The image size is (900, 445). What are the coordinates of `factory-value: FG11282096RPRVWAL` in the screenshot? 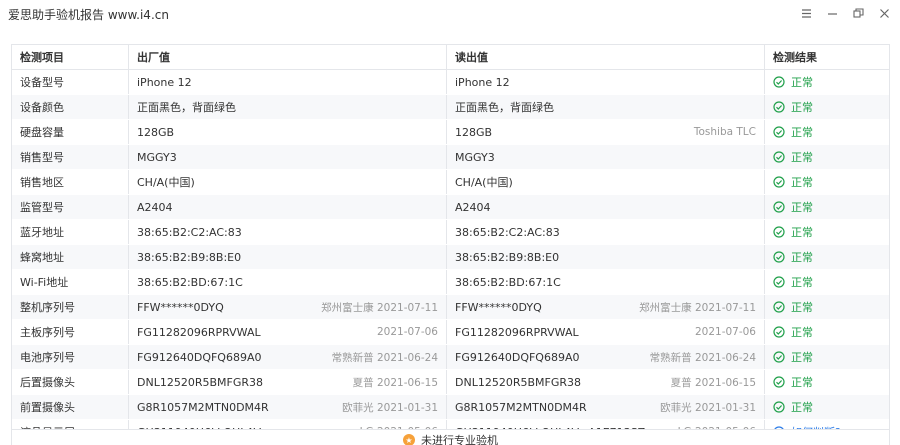 It's located at (199, 332).